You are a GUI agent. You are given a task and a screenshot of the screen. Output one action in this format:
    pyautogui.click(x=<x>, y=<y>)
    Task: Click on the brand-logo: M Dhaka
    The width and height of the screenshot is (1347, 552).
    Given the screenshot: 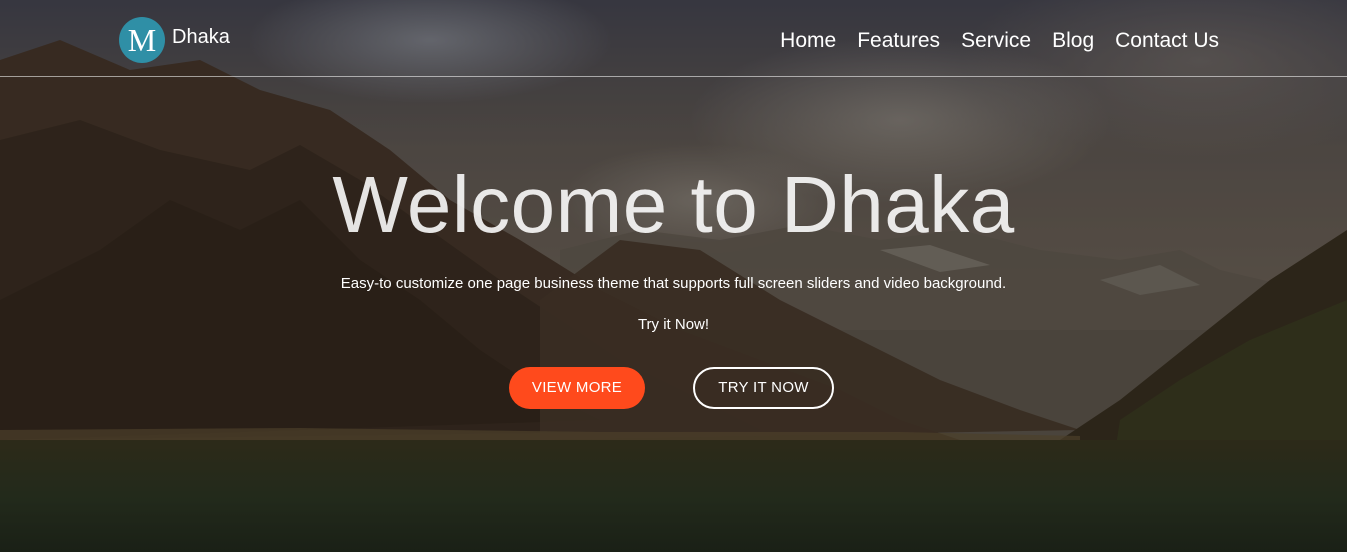 What is the action you would take?
    pyautogui.click(x=174, y=40)
    